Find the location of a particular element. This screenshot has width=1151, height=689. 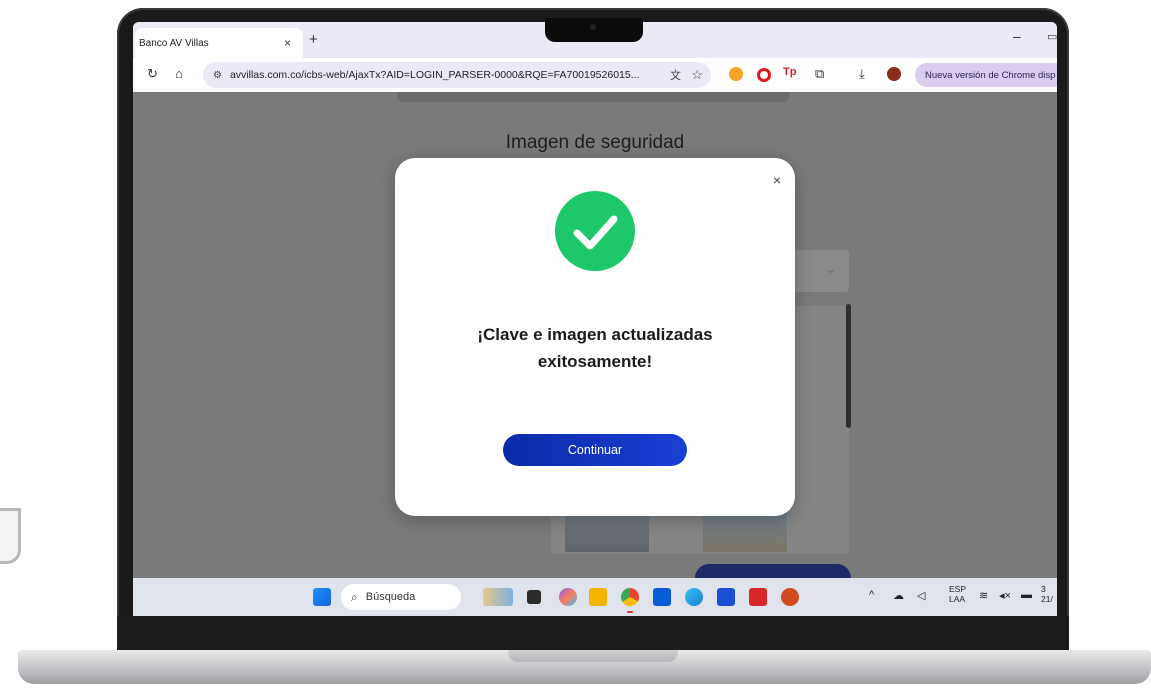

search-icon: ⌕ is located at coordinates (354, 596).